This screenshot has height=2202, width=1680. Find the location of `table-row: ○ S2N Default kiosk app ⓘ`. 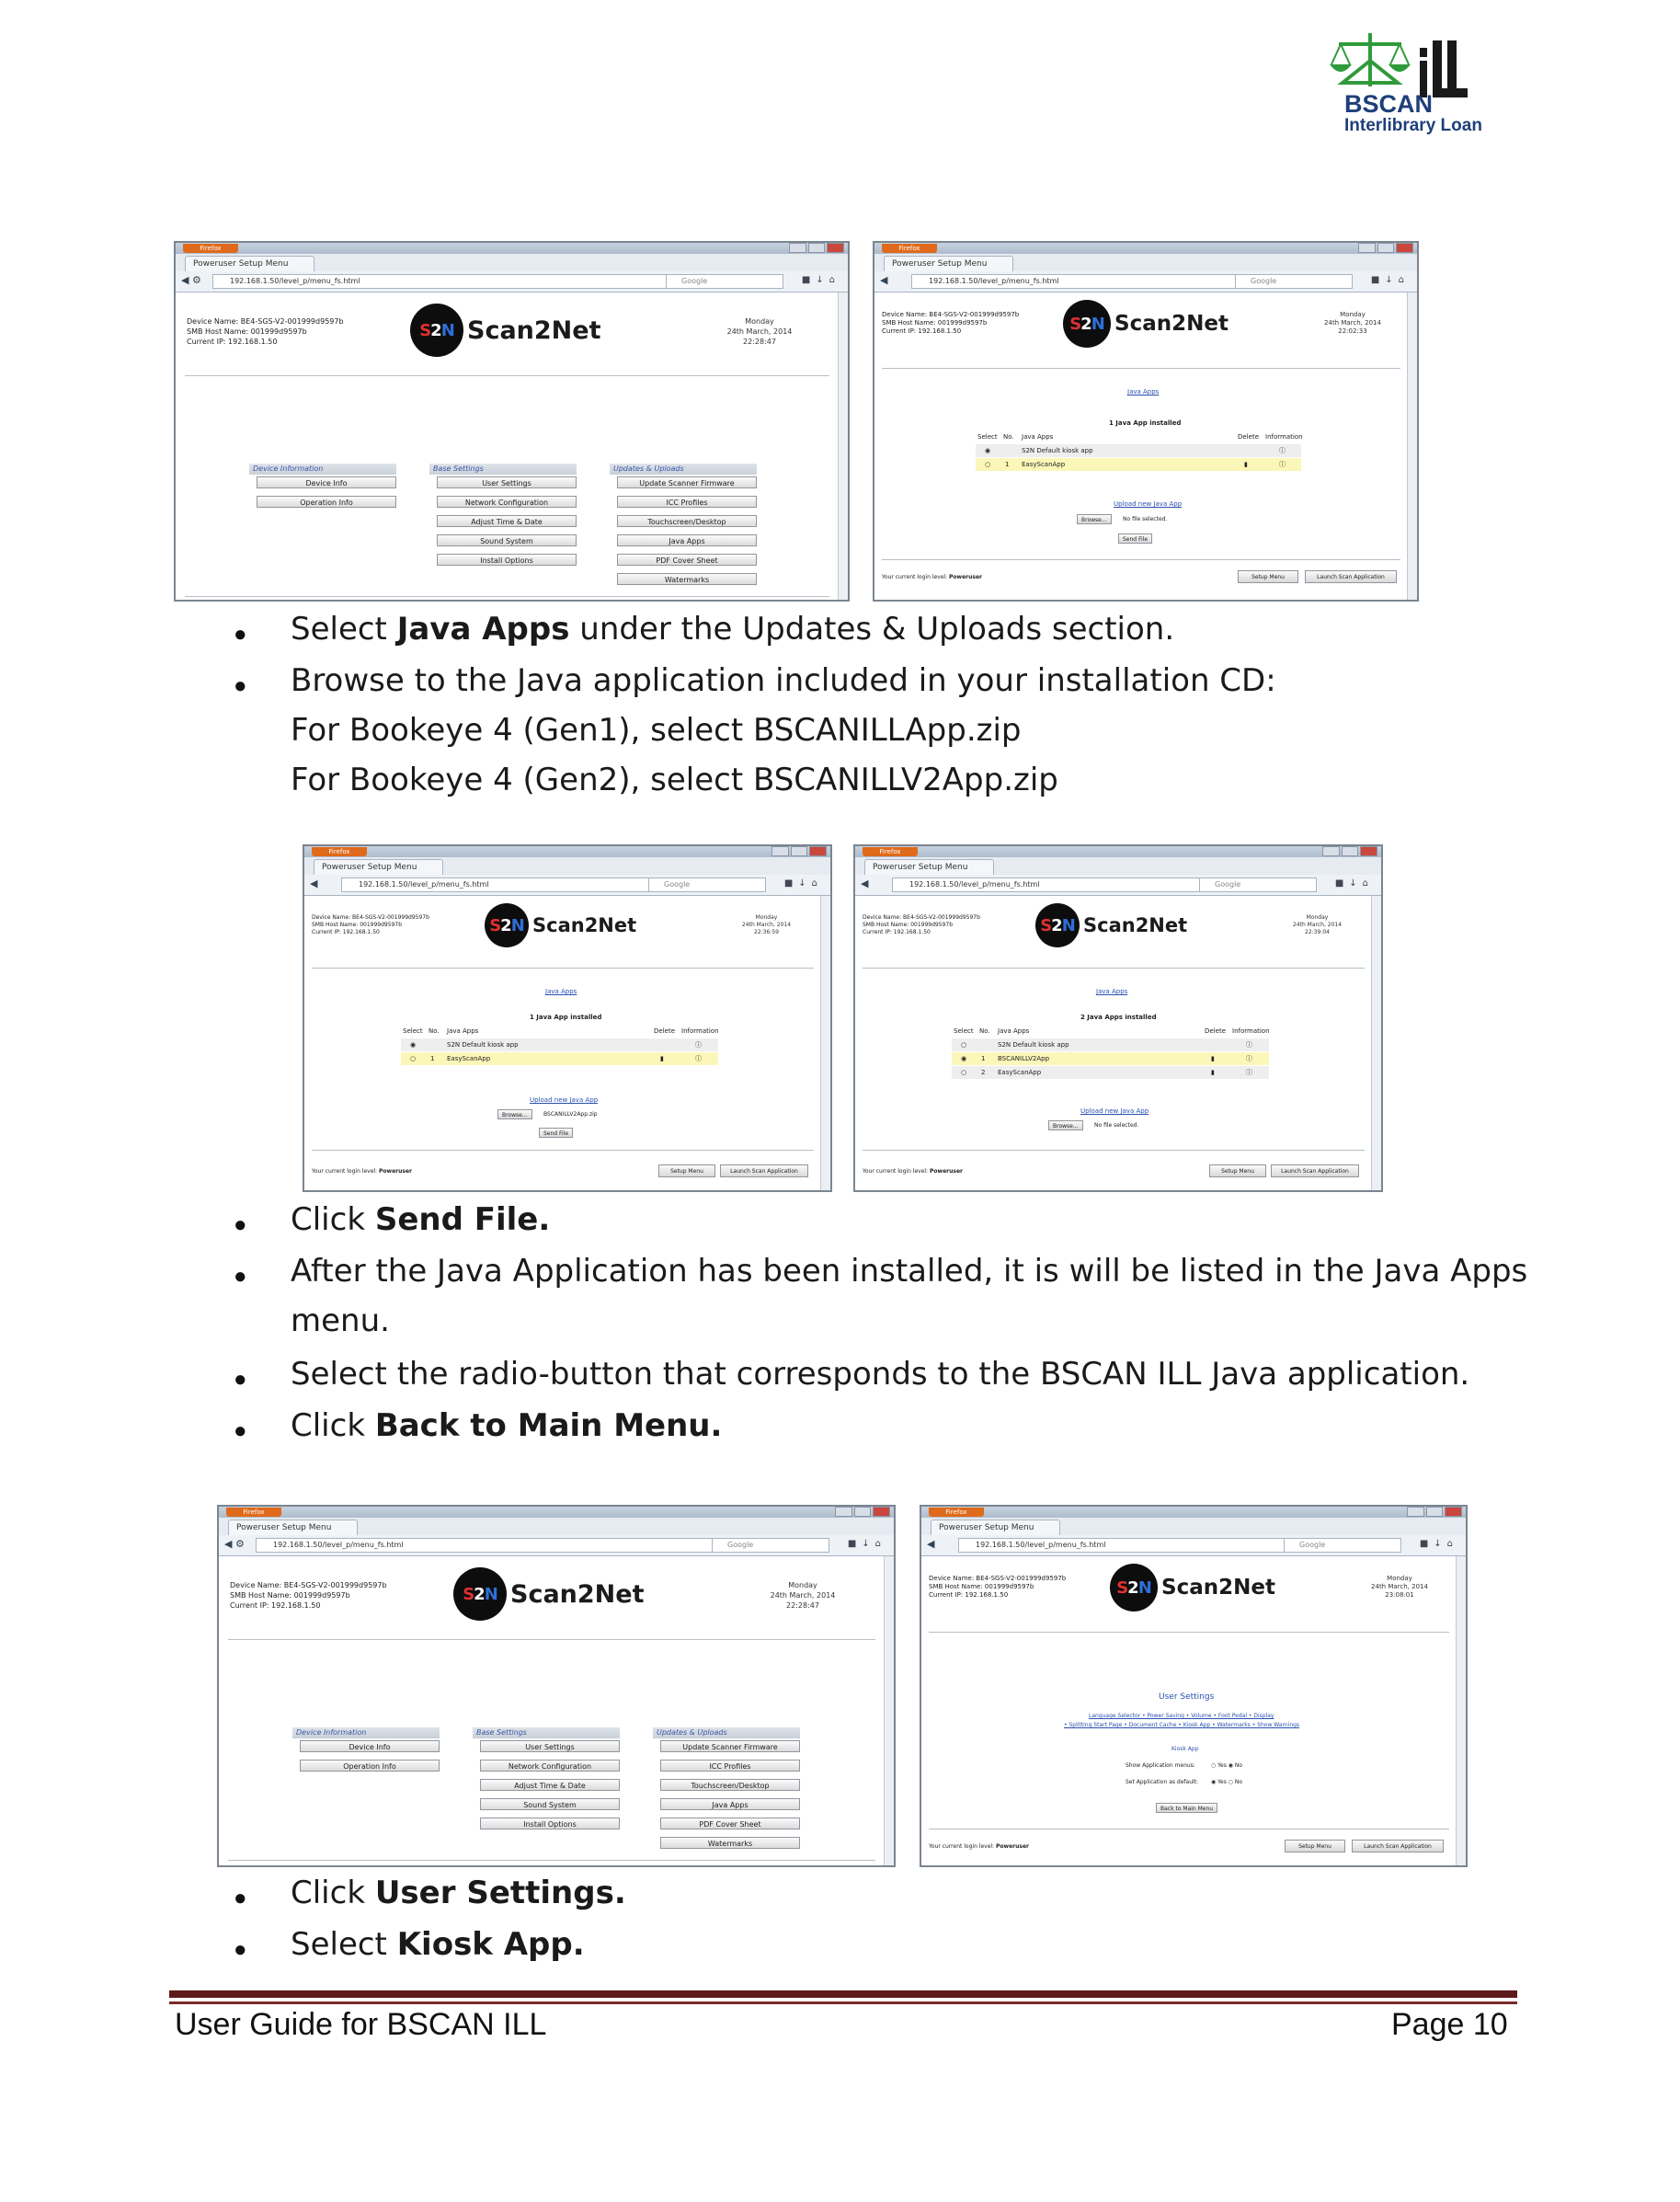

table-row: ○ S2N Default kiosk app ⓘ is located at coordinates (1110, 1044).